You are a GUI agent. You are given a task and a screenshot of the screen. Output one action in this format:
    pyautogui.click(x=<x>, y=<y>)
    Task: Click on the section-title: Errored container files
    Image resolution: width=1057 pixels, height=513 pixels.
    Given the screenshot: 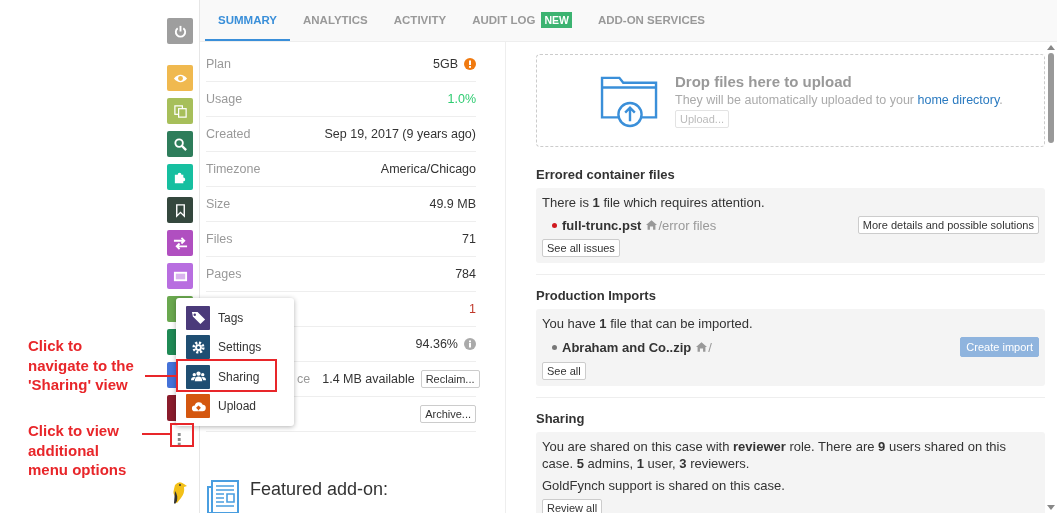 What is the action you would take?
    pyautogui.click(x=606, y=174)
    